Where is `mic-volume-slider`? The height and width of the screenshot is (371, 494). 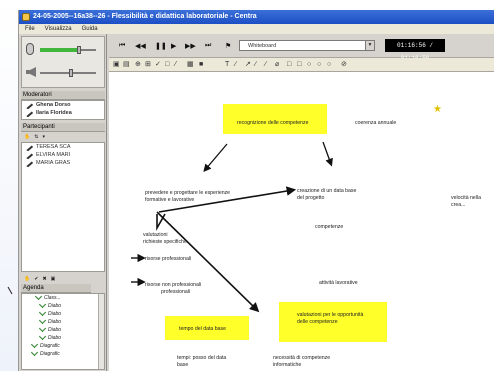 mic-volume-slider is located at coordinates (68, 50).